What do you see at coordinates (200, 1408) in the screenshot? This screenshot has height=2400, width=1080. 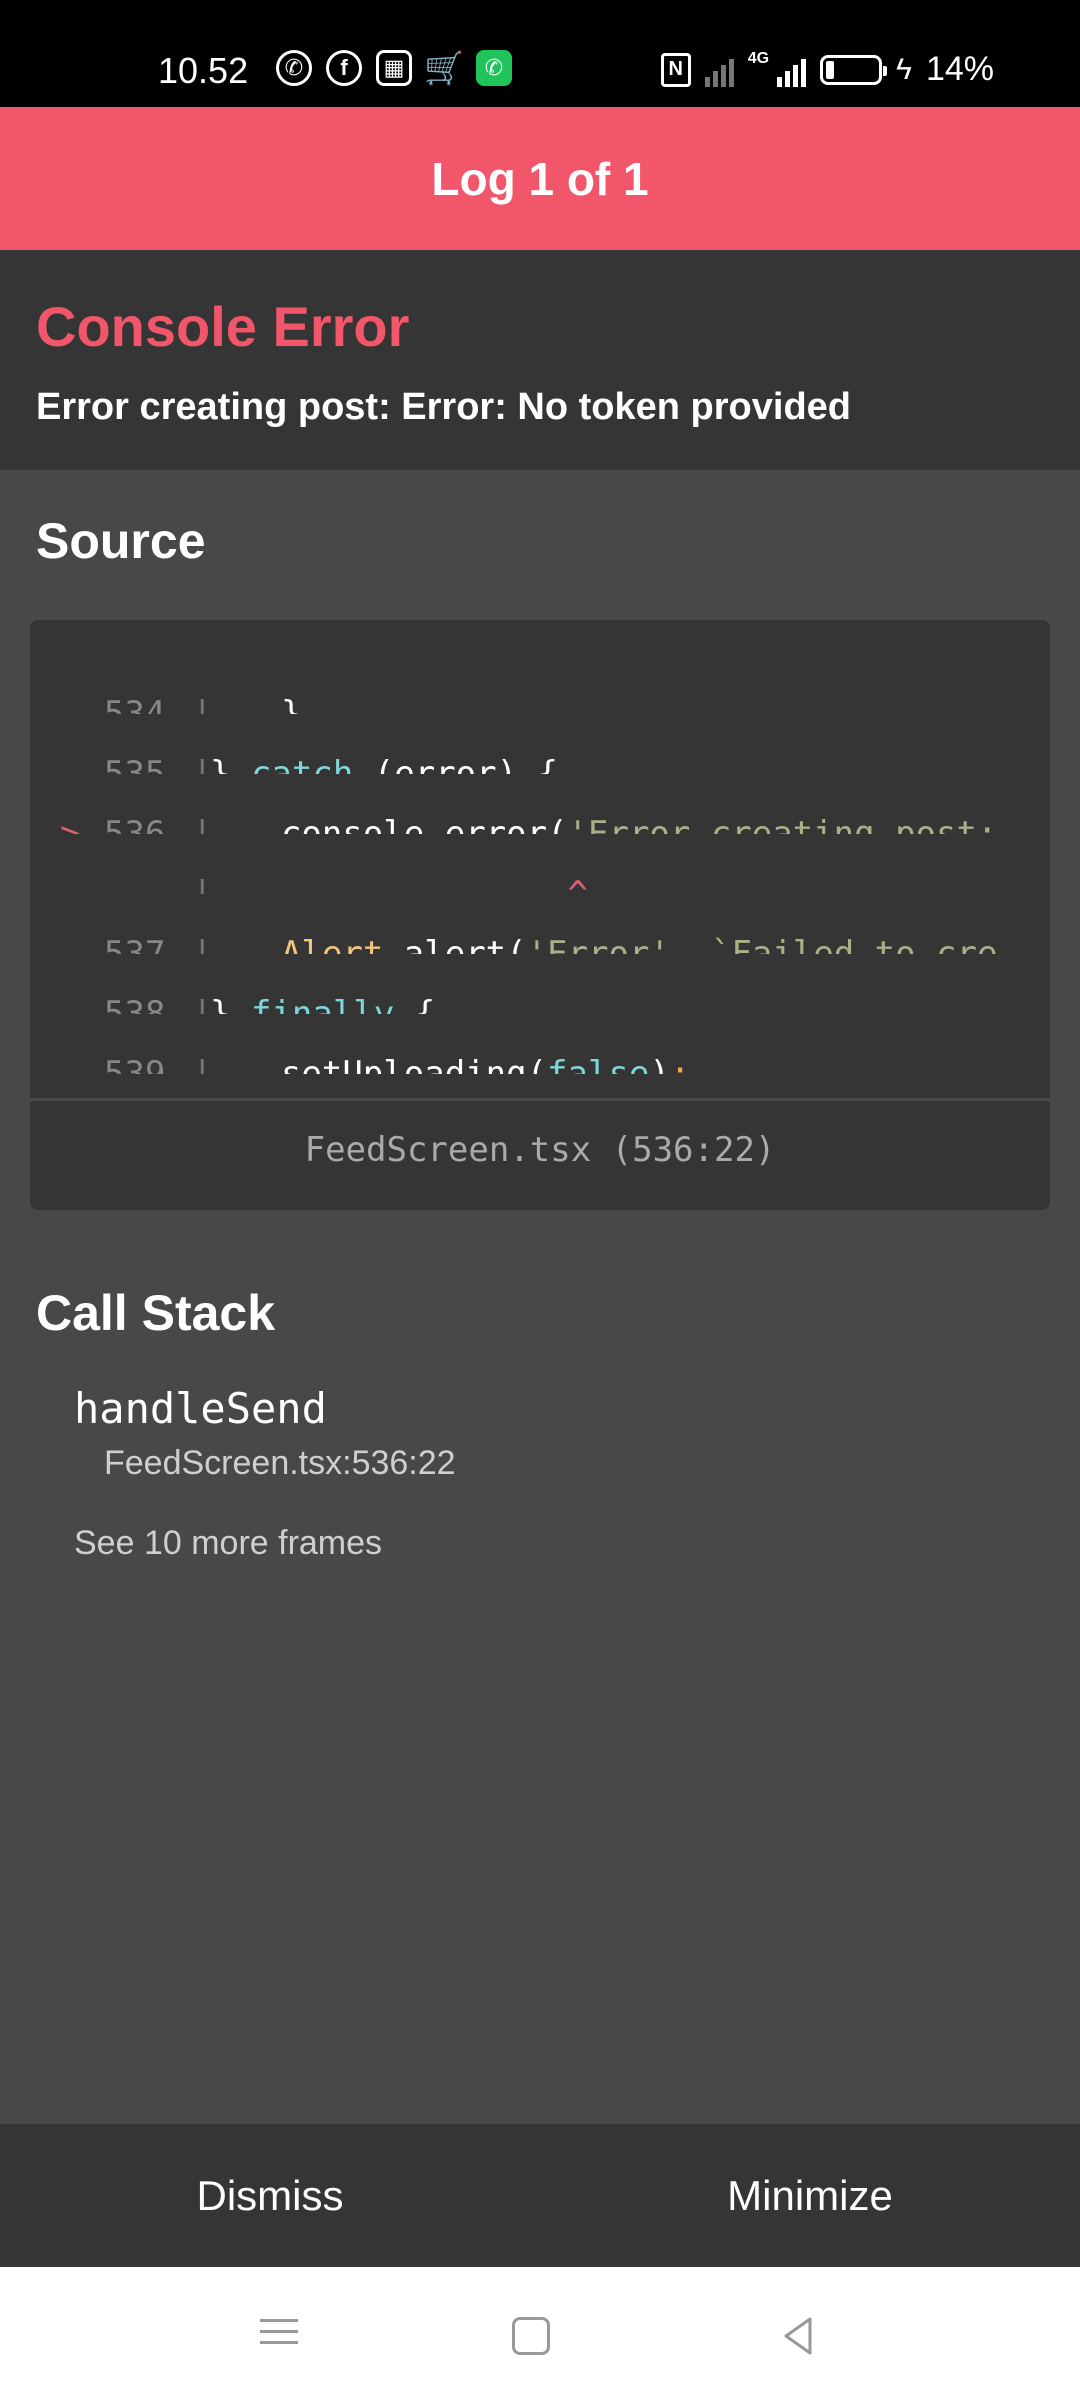 I see `stack-frame-function: handleSend` at bounding box center [200, 1408].